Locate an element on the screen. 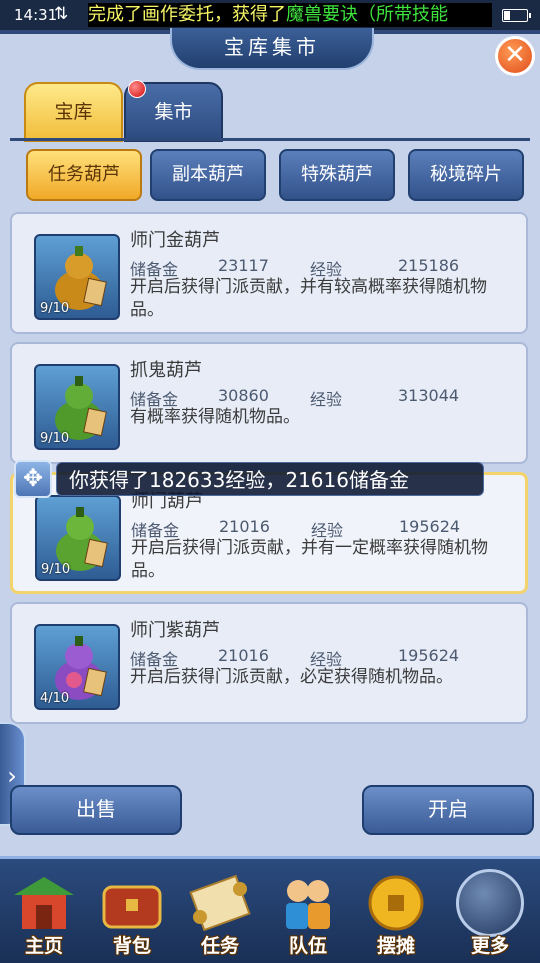  subtab-secret-fragment: 秘境碎片 is located at coordinates (466, 175).